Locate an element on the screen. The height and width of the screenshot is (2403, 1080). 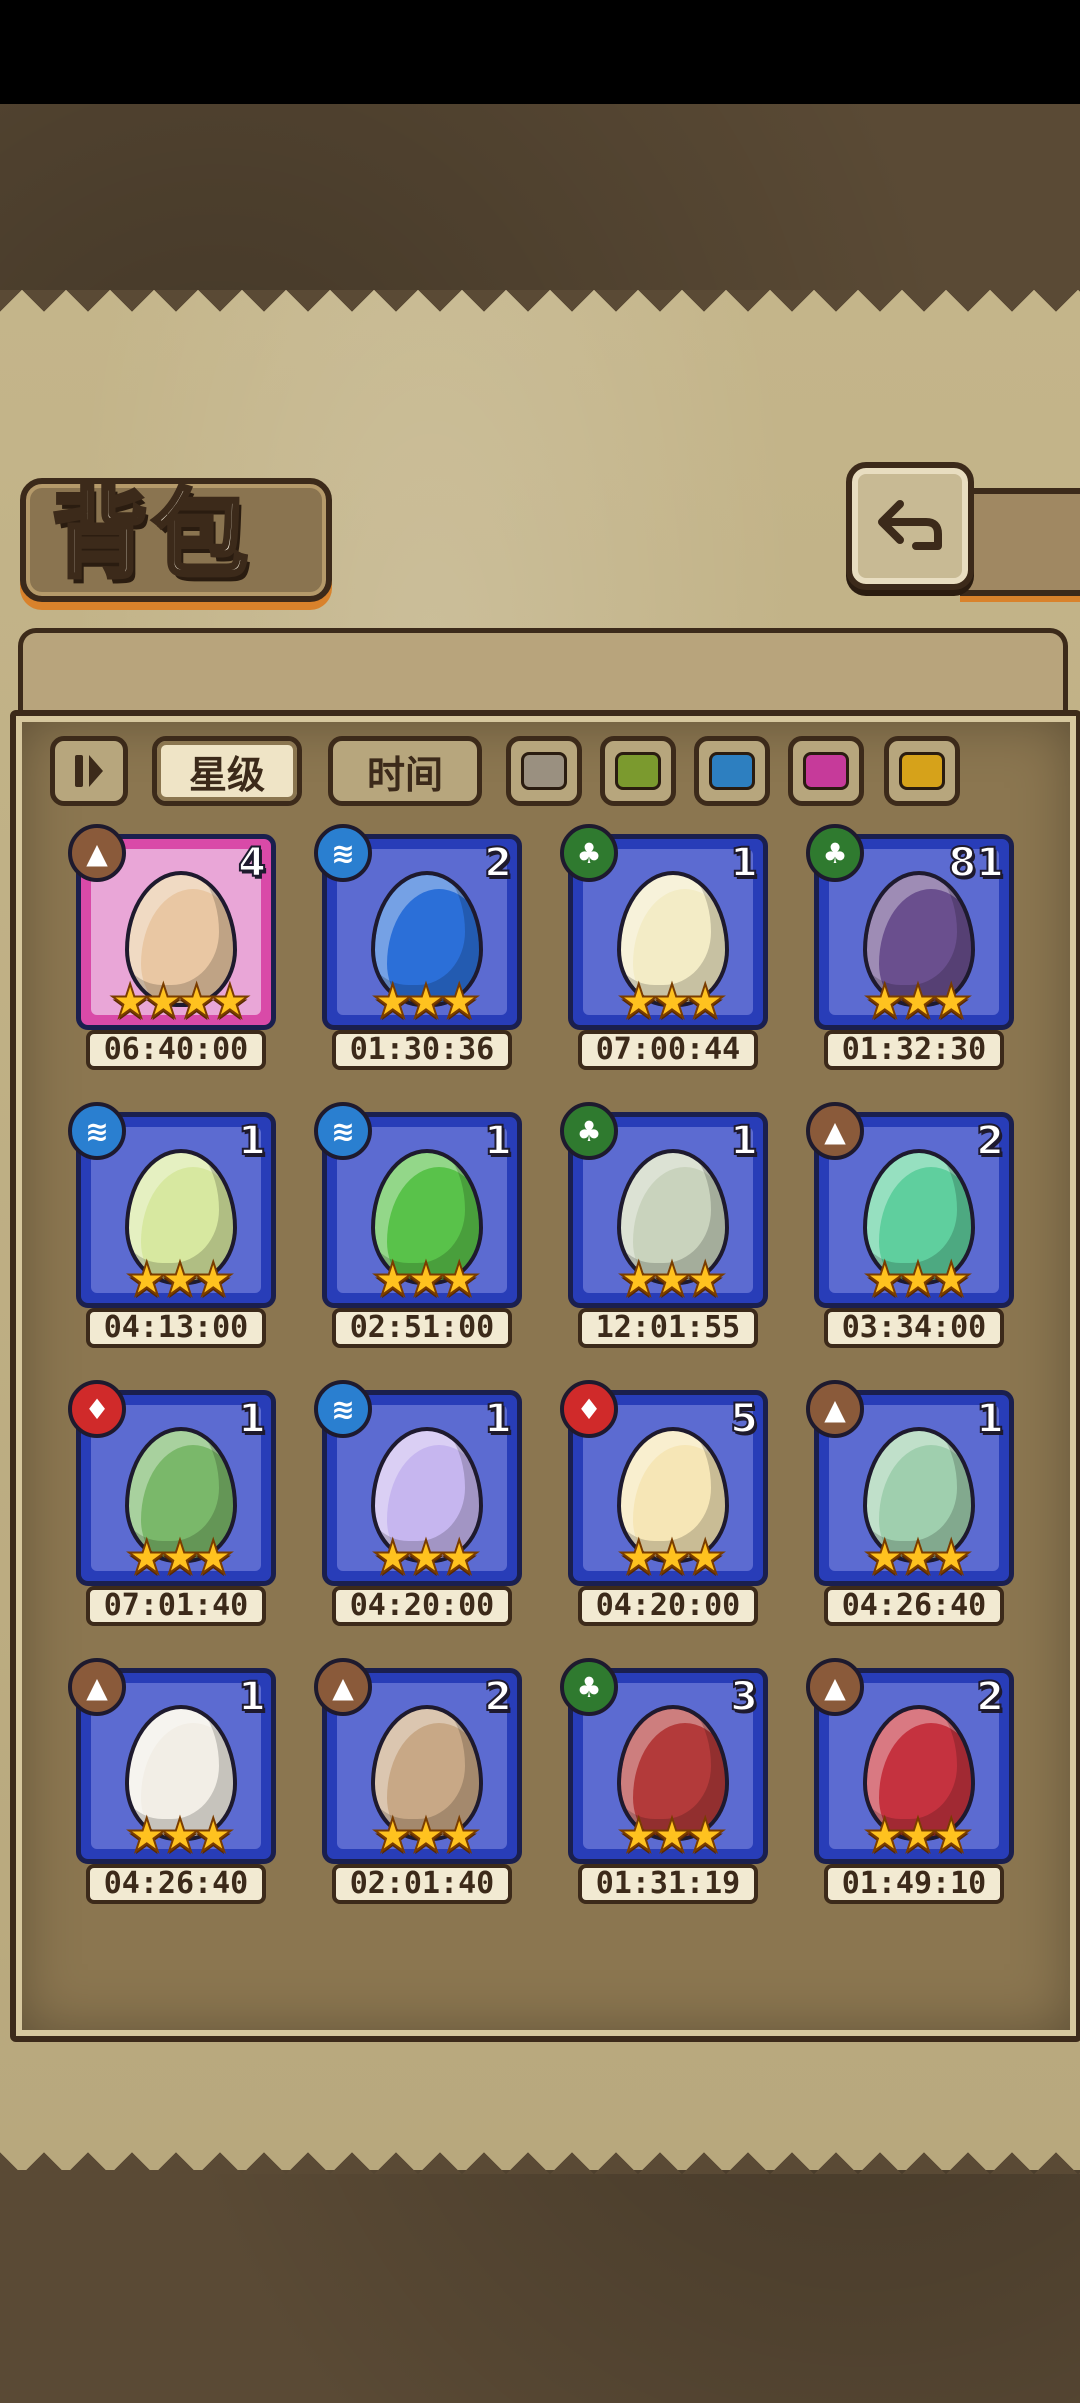
egg-card: ▲ 4 ★★★★ 06:40:00 is located at coordinates (172, 947).